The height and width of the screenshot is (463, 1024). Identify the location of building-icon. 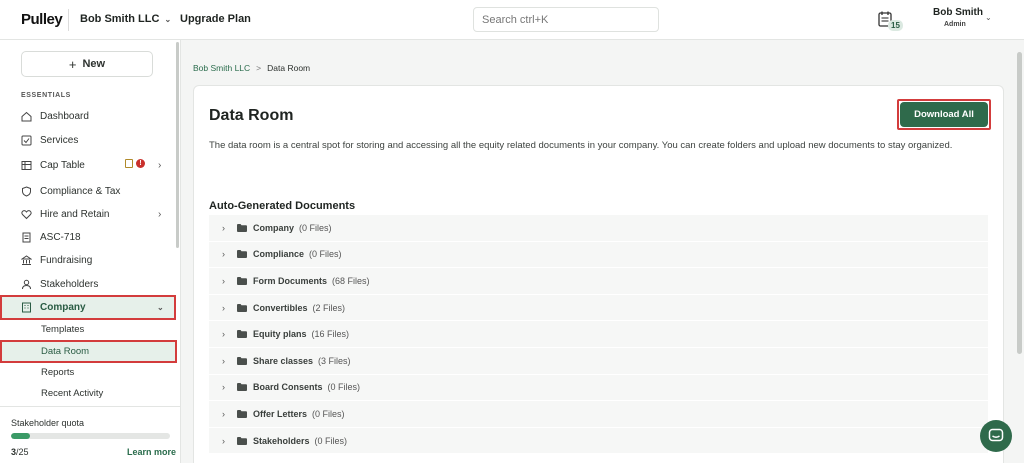
(26, 307).